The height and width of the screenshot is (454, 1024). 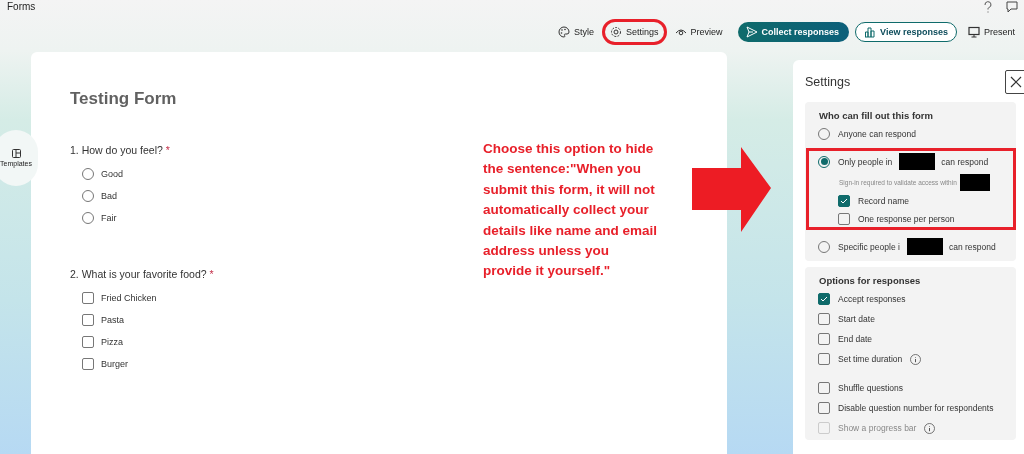 What do you see at coordinates (855, 339) in the screenshot?
I see `option-label: End date` at bounding box center [855, 339].